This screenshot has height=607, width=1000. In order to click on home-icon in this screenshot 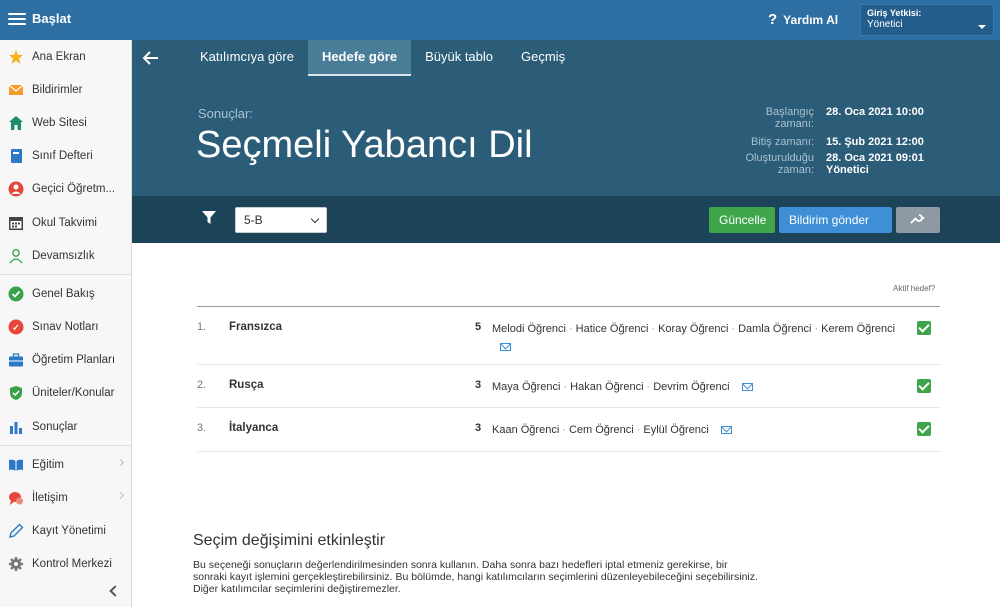, I will do `click(16, 123)`.